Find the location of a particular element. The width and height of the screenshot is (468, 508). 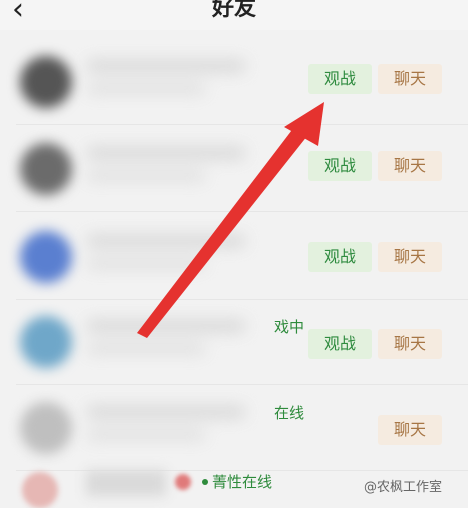

page-title: 好友 is located at coordinates (233, 10).